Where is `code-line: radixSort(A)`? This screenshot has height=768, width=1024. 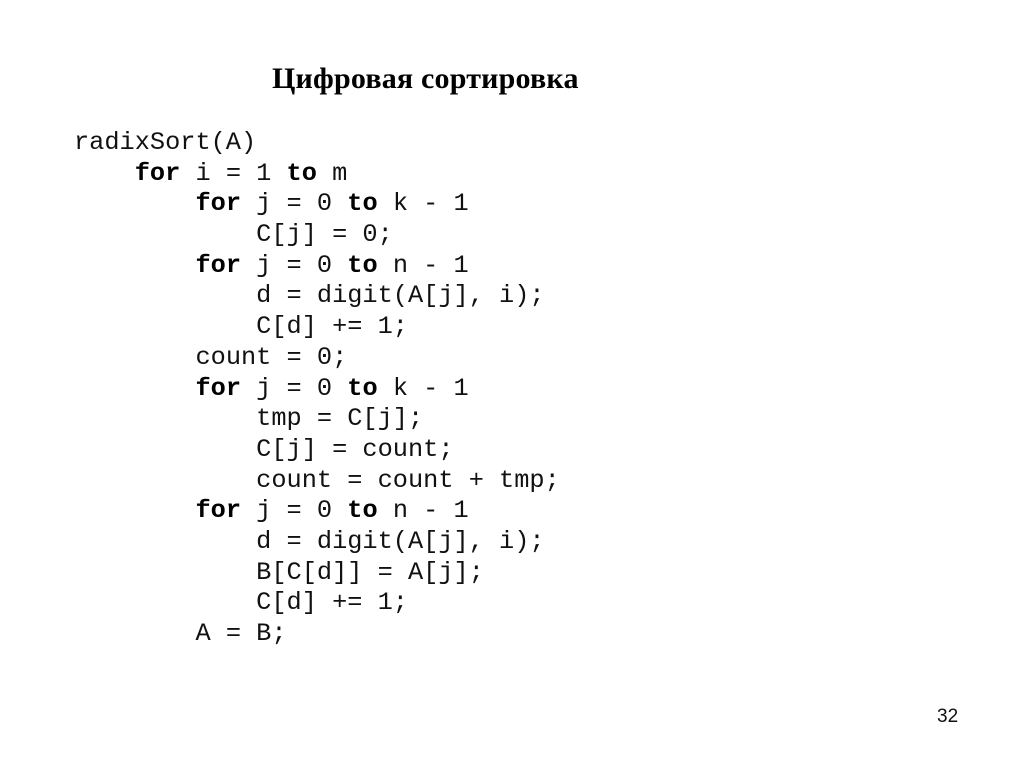 code-line: radixSort(A) is located at coordinates (317, 143).